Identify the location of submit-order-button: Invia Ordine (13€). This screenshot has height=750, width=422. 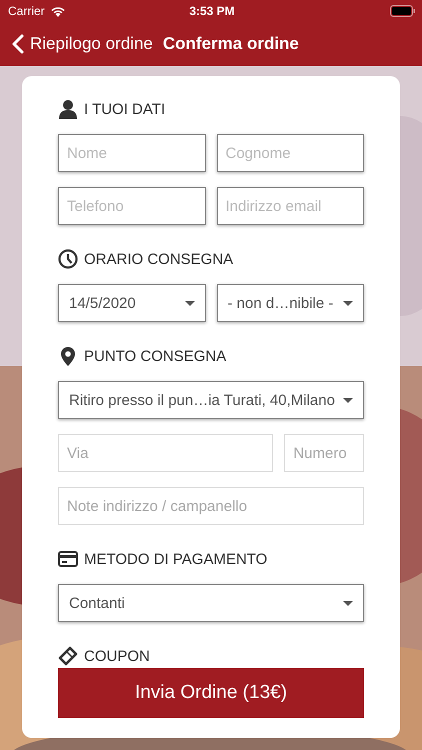
(211, 693).